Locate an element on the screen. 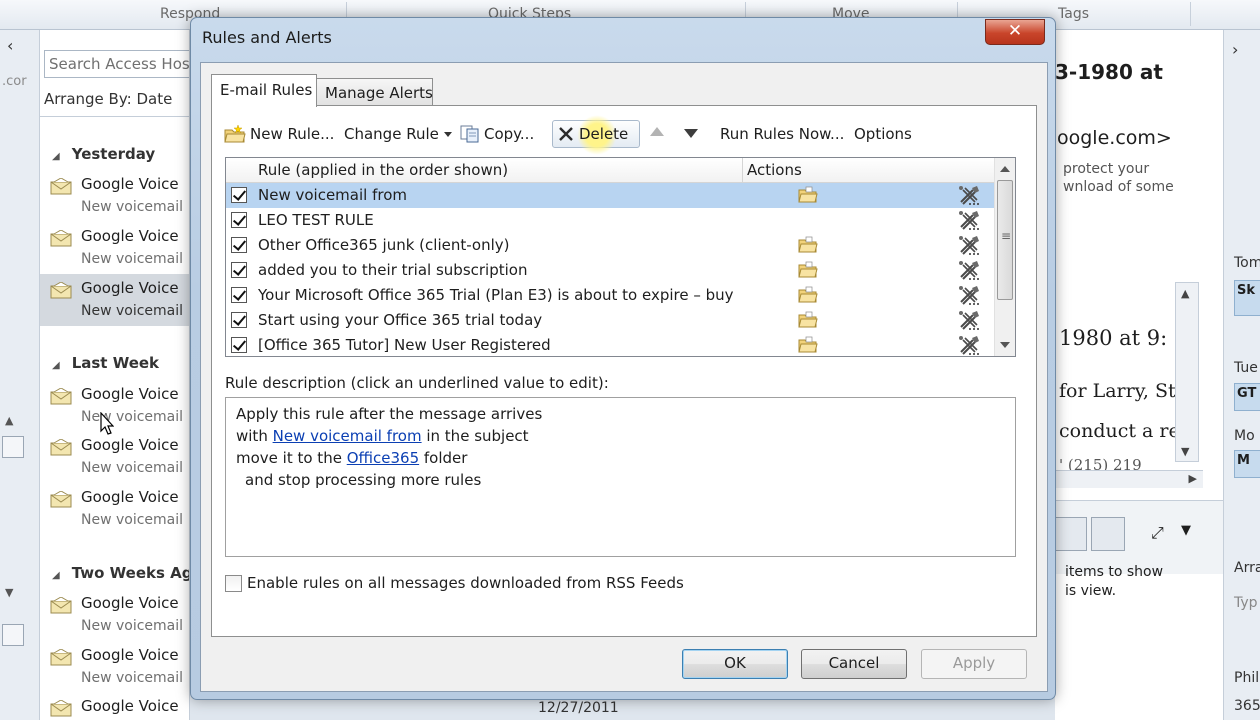 The width and height of the screenshot is (1260, 720). rule-description-line: with New voicemail from in the subject is located at coordinates (620, 436).